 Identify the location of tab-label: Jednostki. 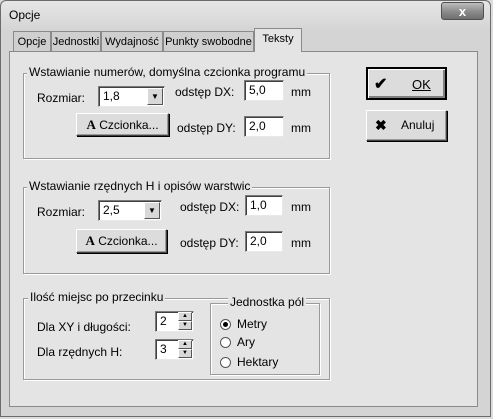
(76, 42).